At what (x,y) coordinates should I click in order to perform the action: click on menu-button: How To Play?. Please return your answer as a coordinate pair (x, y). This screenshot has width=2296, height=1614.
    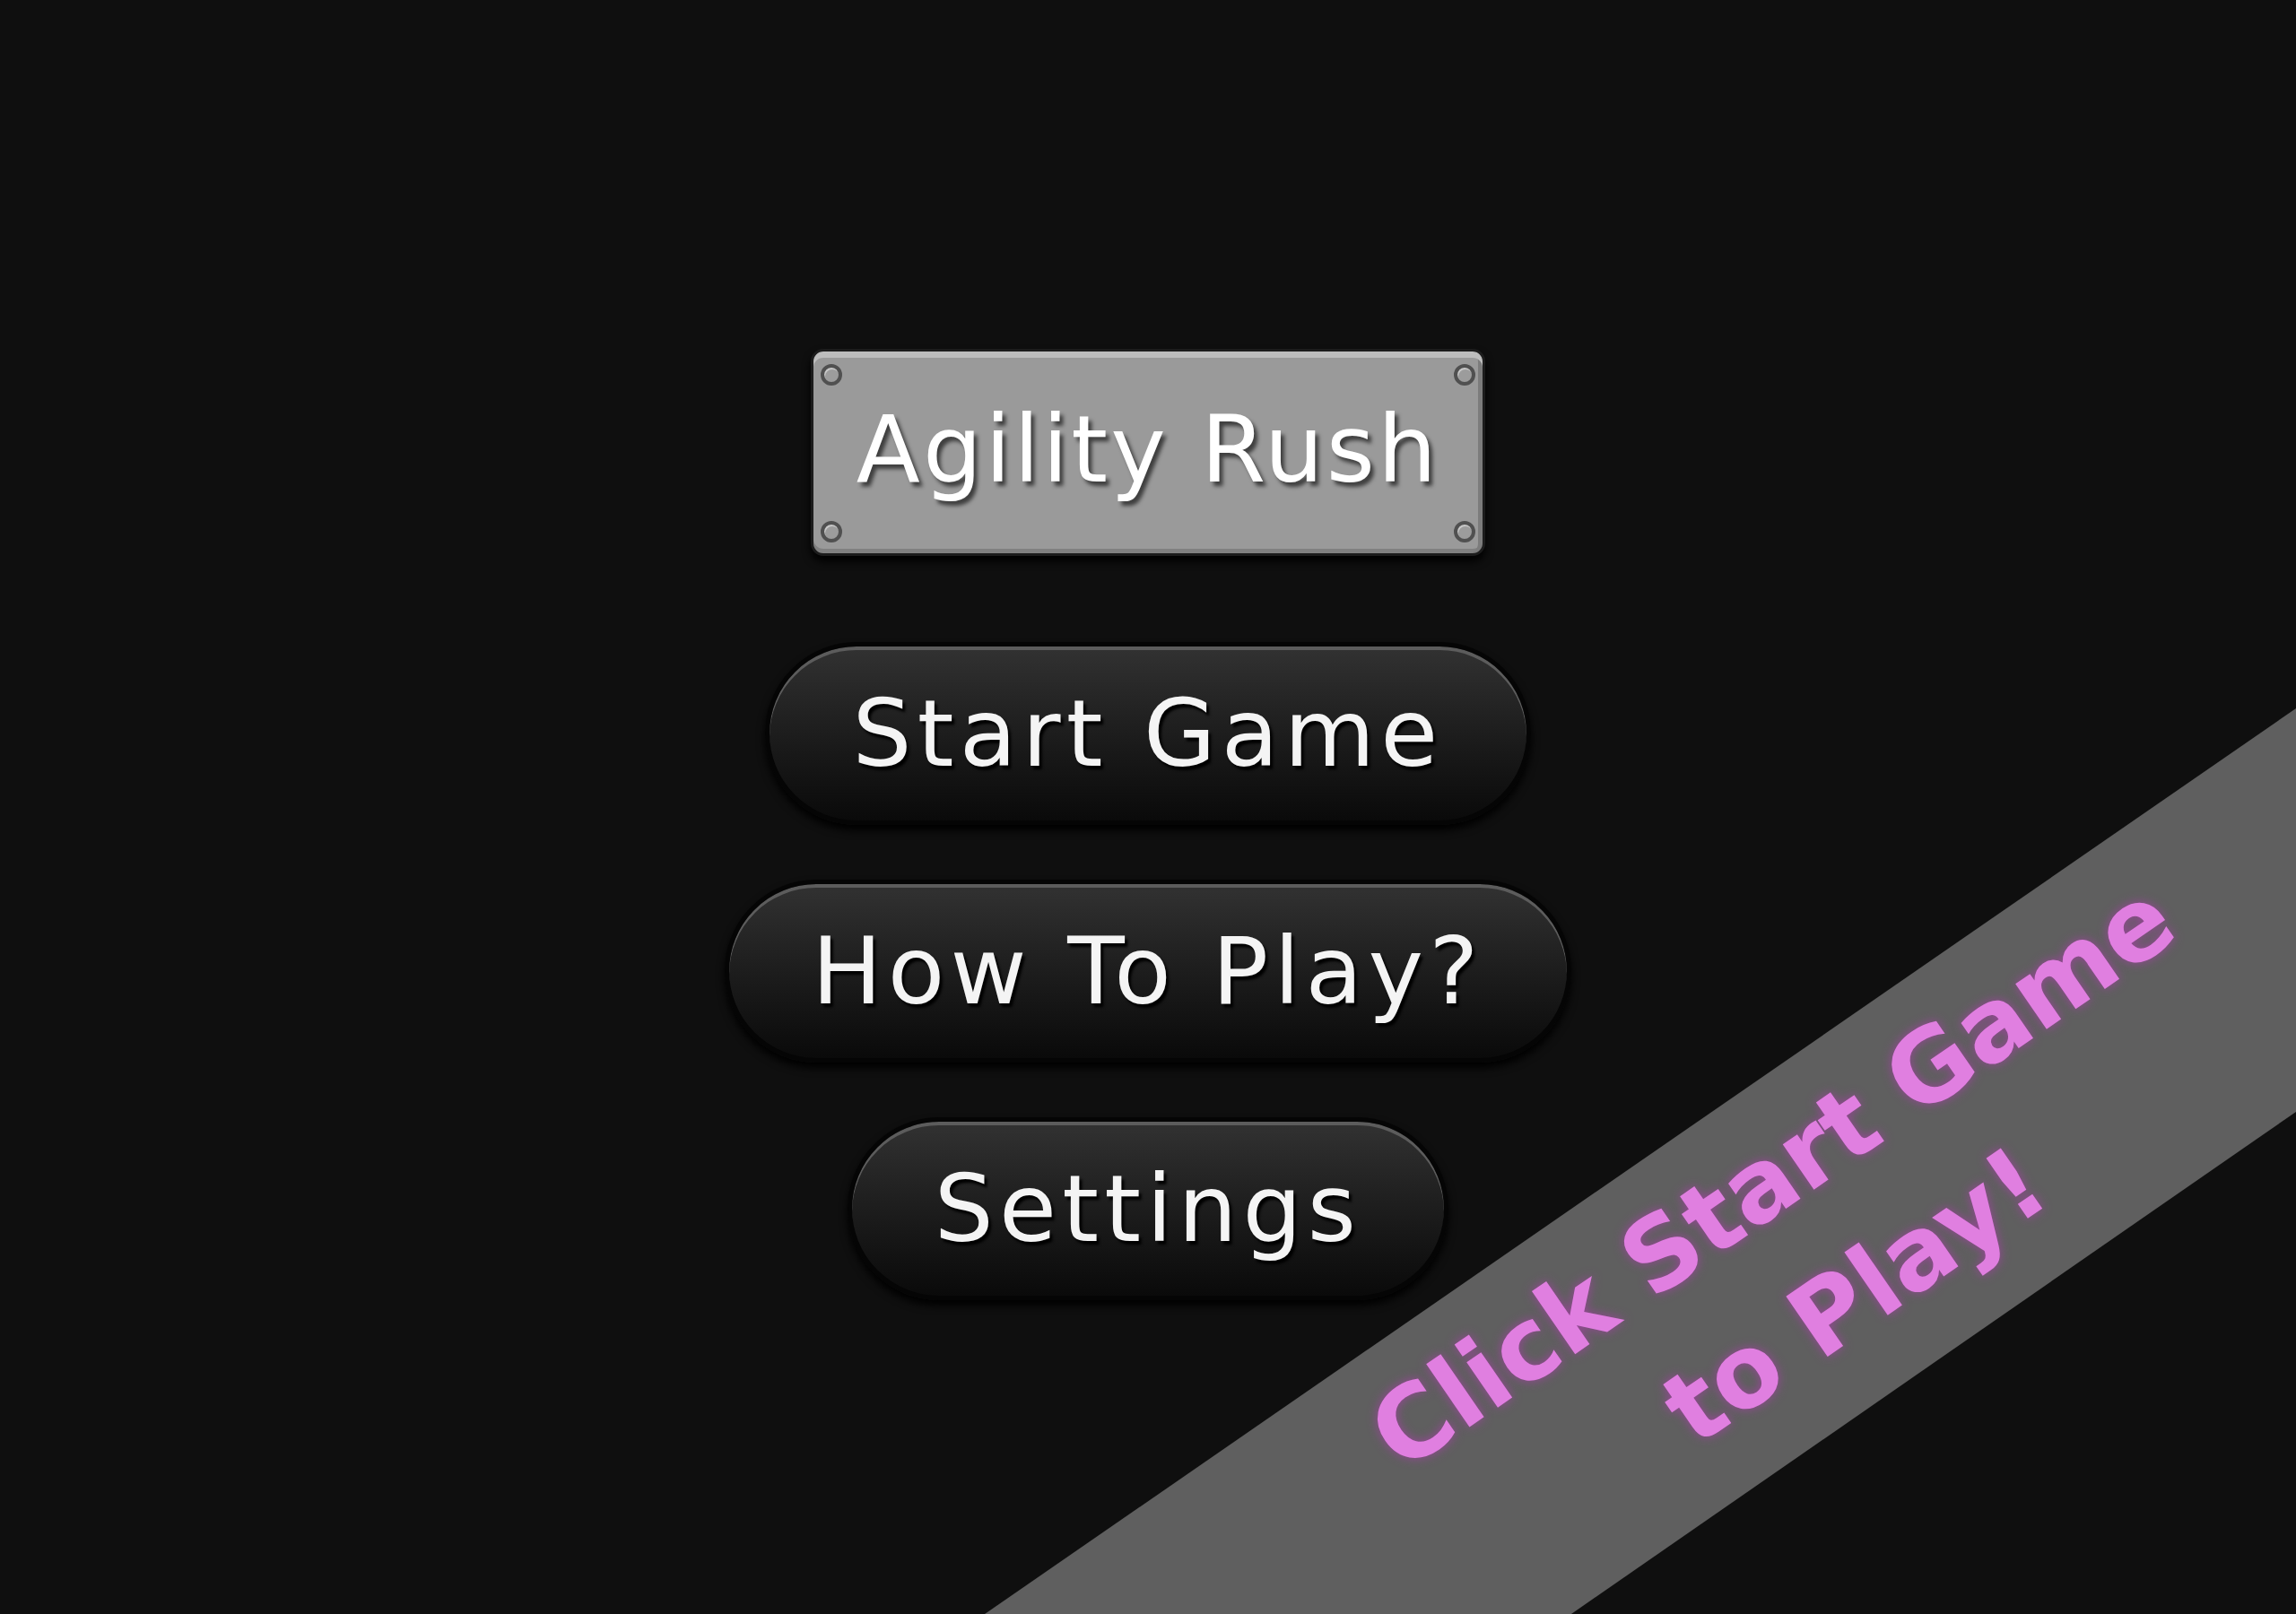
    Looking at the image, I should click on (1148, 971).